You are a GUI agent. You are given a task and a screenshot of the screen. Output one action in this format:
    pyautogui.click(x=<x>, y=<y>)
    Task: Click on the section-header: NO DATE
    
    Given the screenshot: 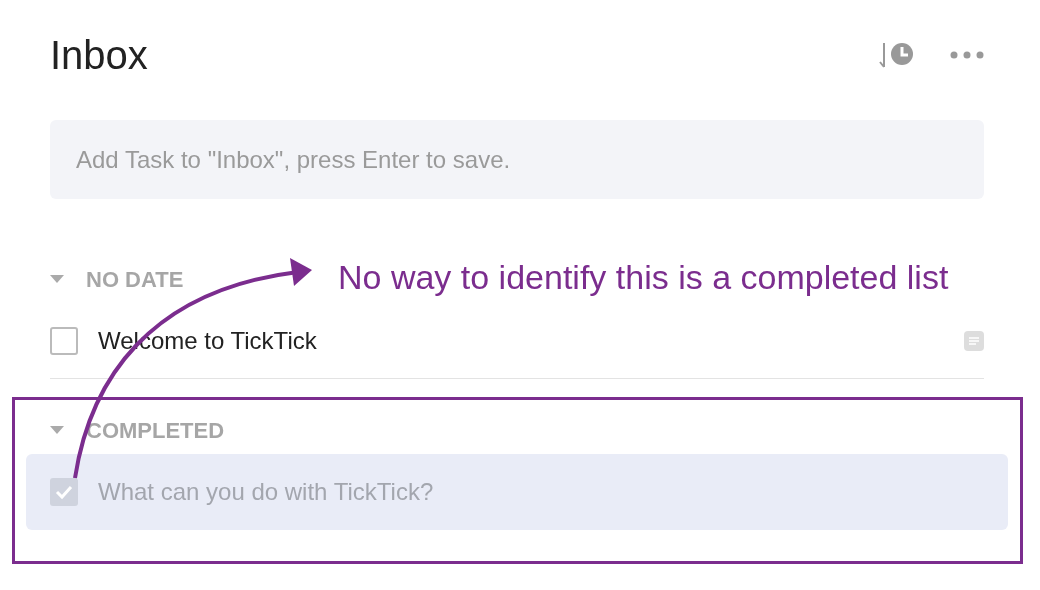 What is the action you would take?
    pyautogui.click(x=135, y=279)
    